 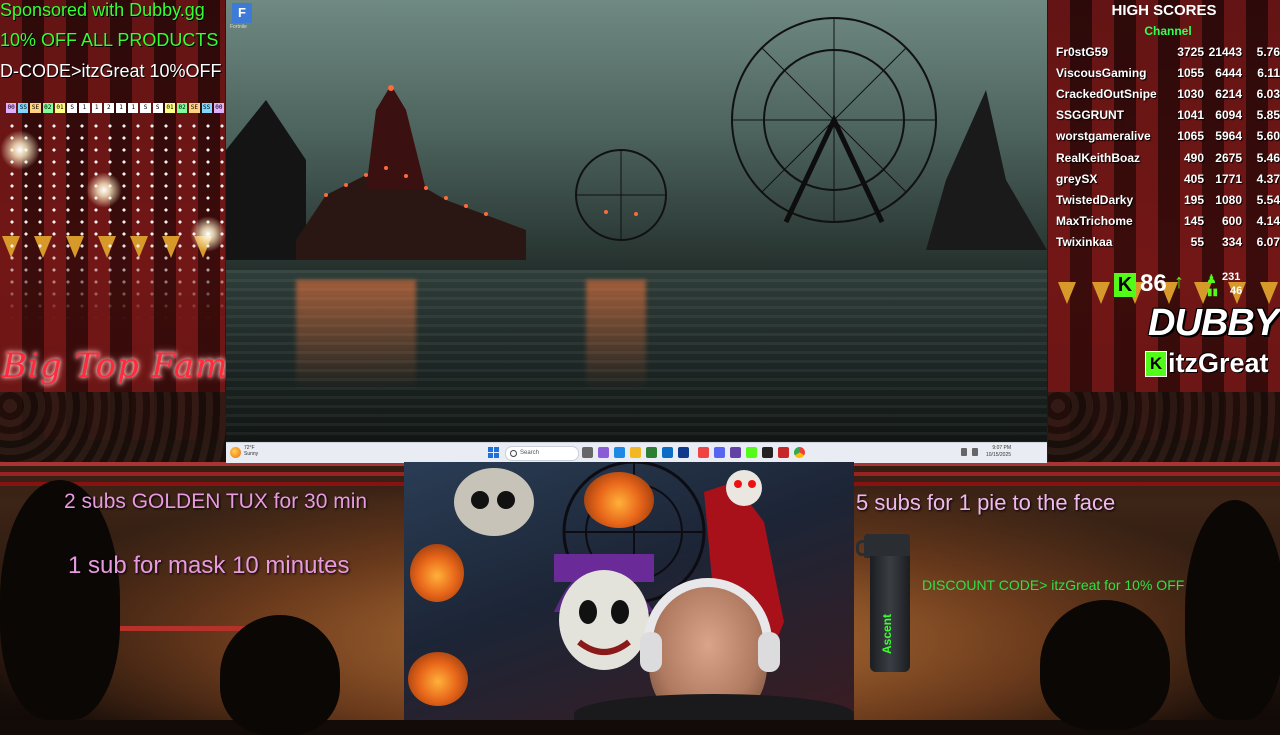 I want to click on weather-icon, so click(x=235, y=452).